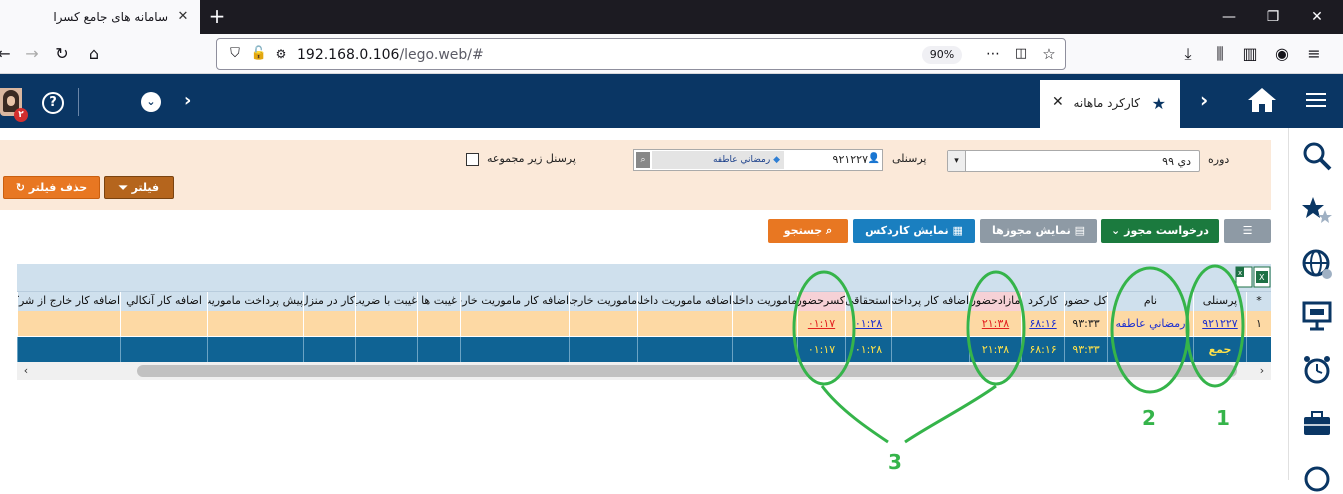 This screenshot has width=1343, height=494. I want to click on home-icon, so click(1262, 100).